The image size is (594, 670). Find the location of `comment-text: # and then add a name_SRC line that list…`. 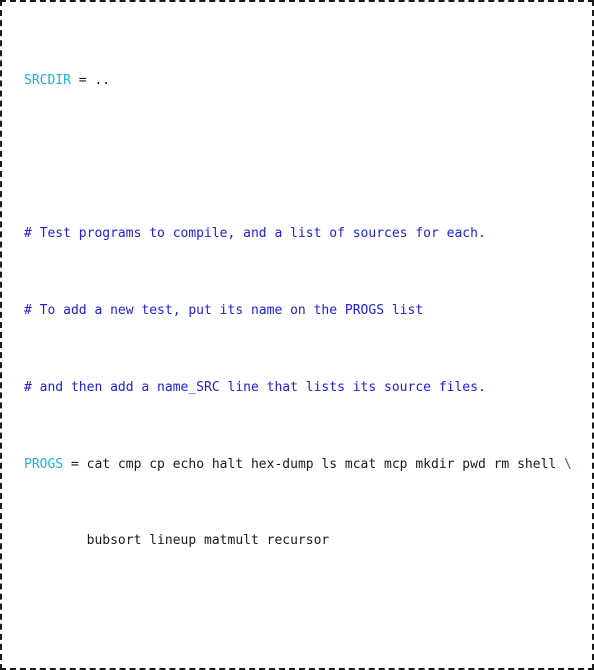

comment-text: # and then add a name_SRC line that list… is located at coordinates (255, 387).